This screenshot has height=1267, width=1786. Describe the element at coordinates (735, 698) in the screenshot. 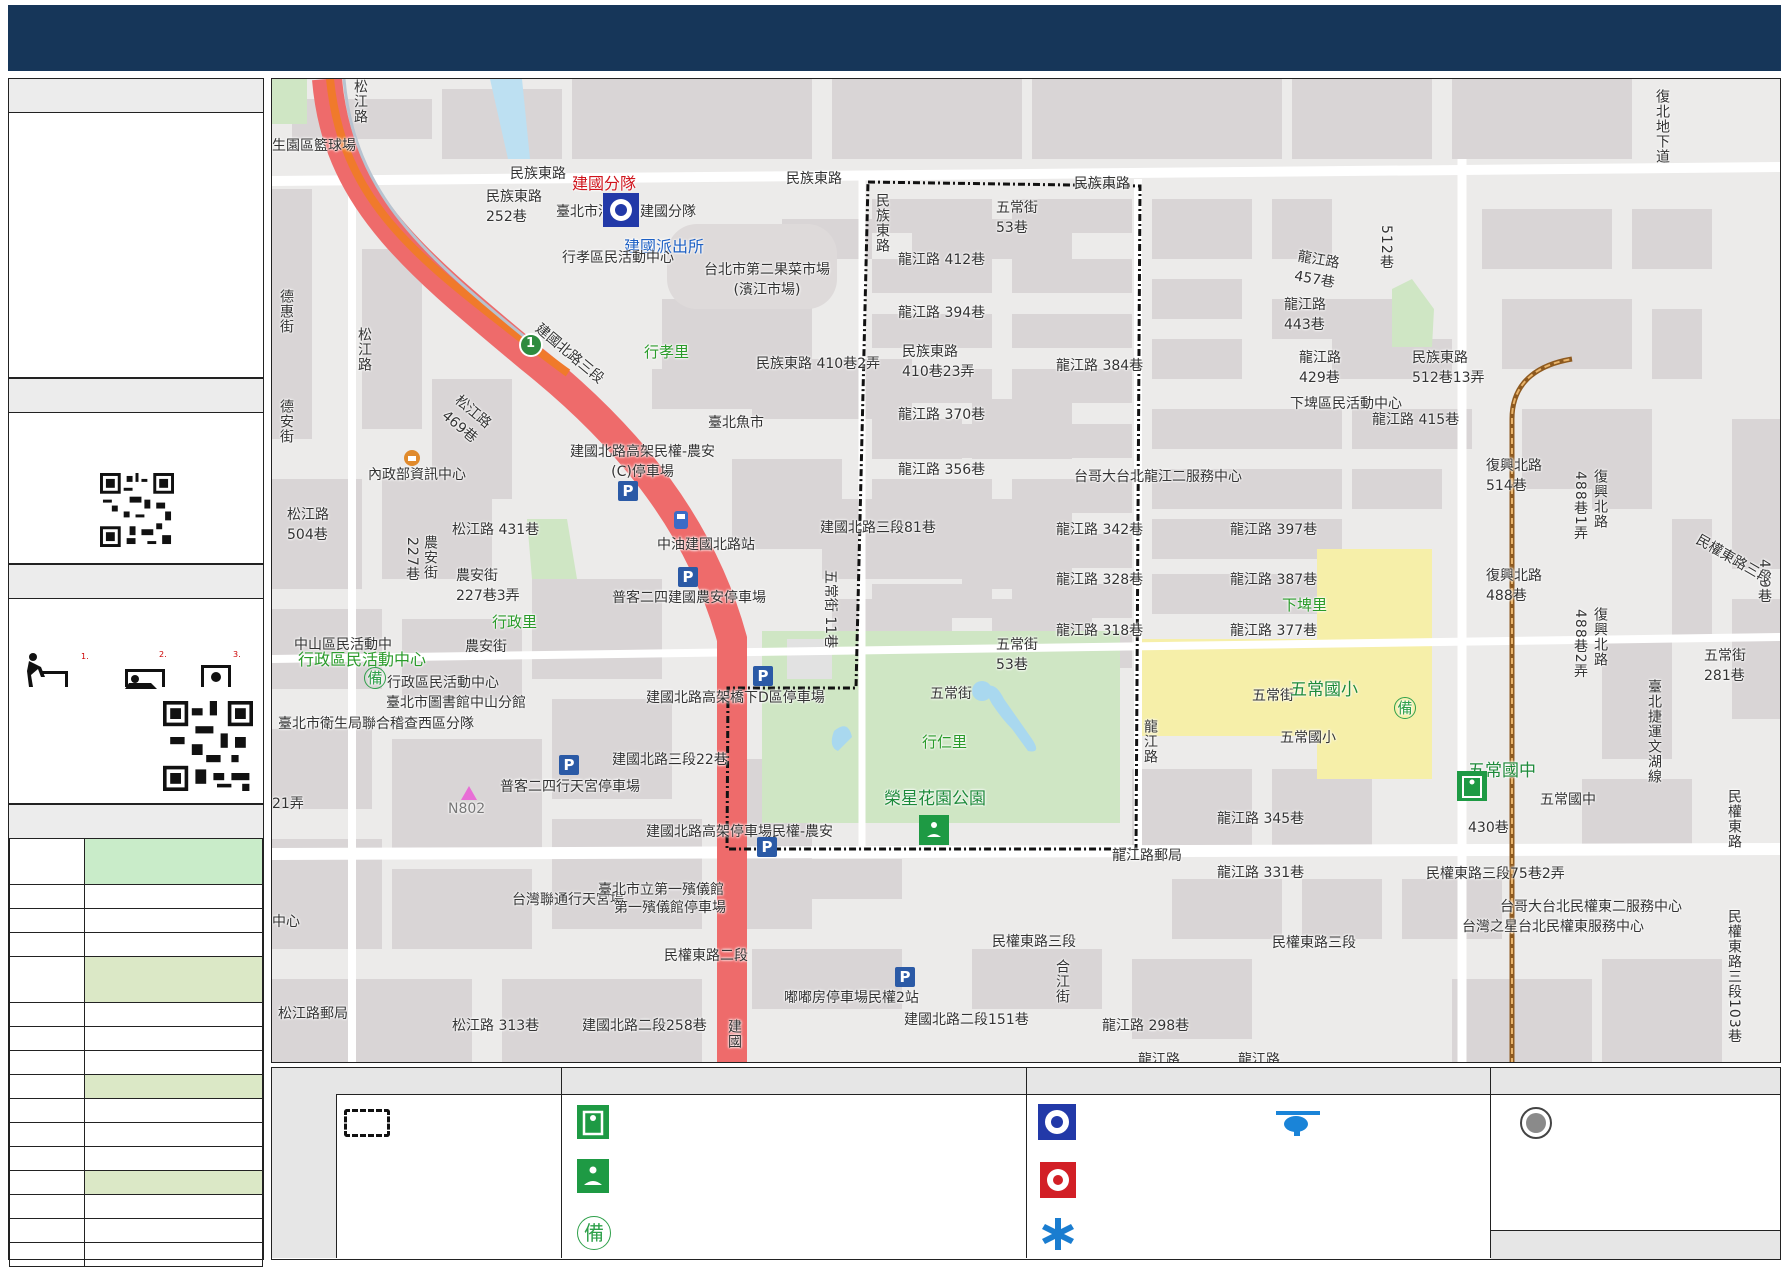

I see `place-label: 建國北路高架橋下D區停車場` at that location.